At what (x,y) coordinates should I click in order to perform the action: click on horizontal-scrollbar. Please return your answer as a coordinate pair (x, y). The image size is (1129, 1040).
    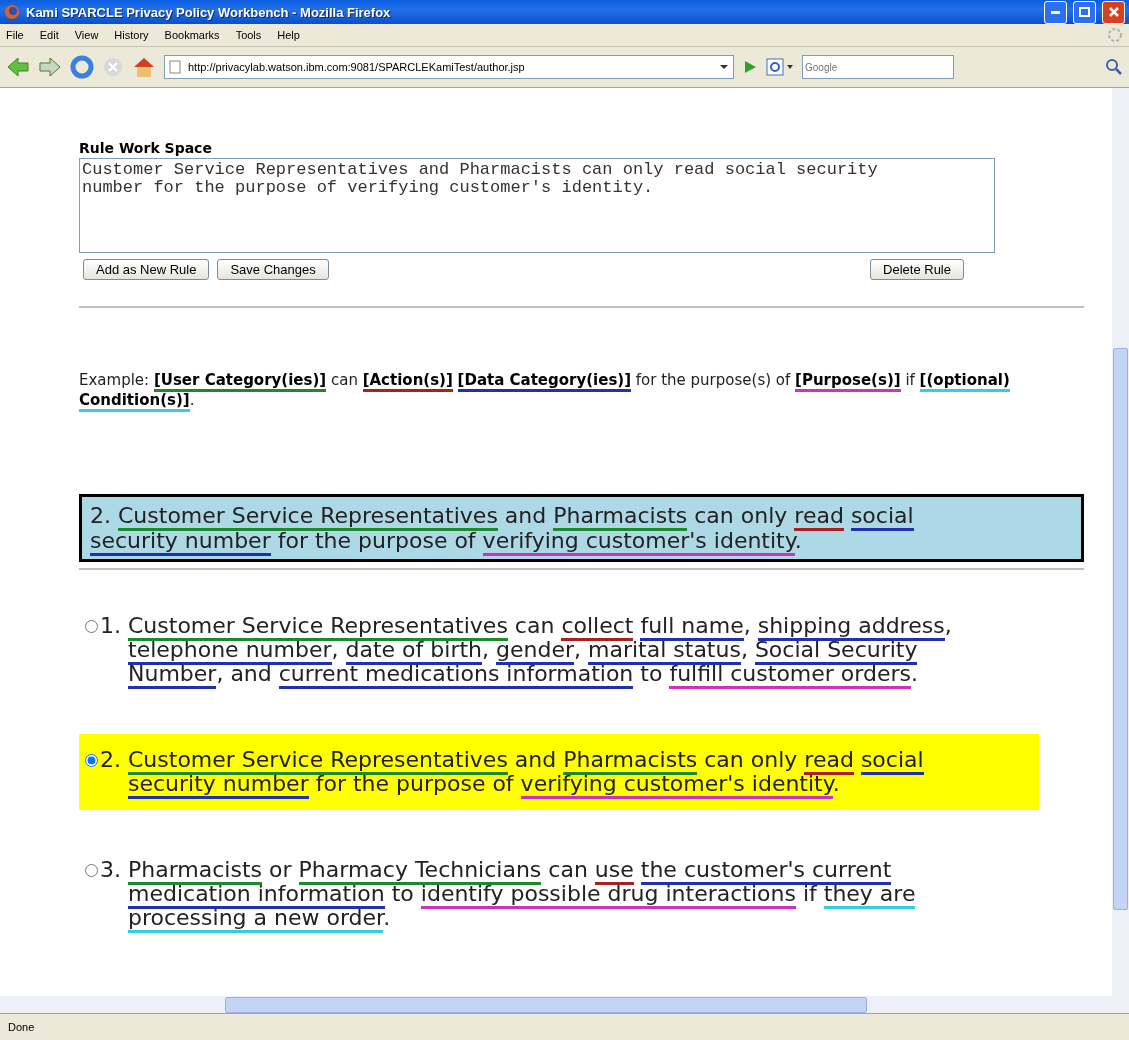
    Looking at the image, I should click on (556, 1004).